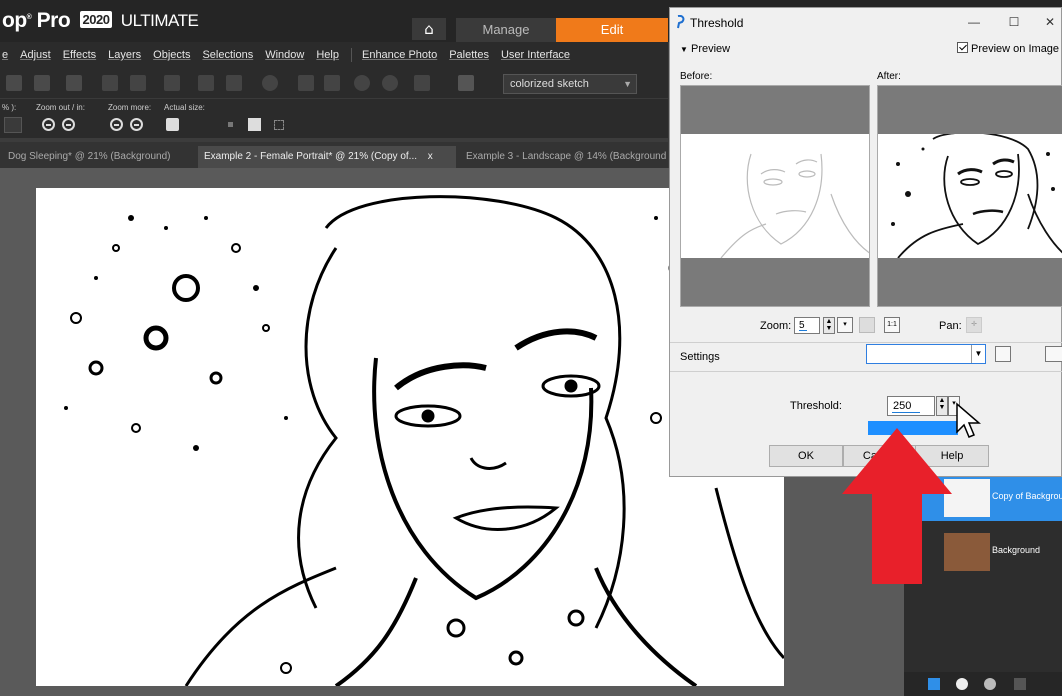  I want to click on menu-item-file: e, so click(5, 55).